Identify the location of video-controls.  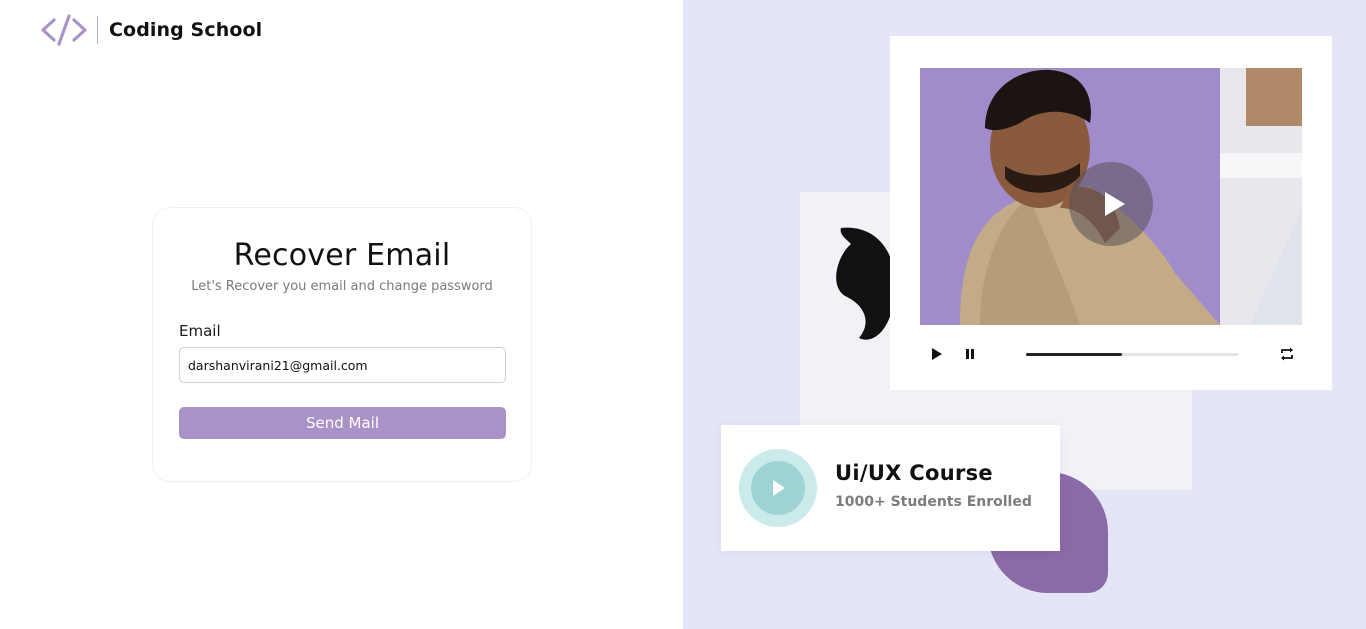
(1111, 354).